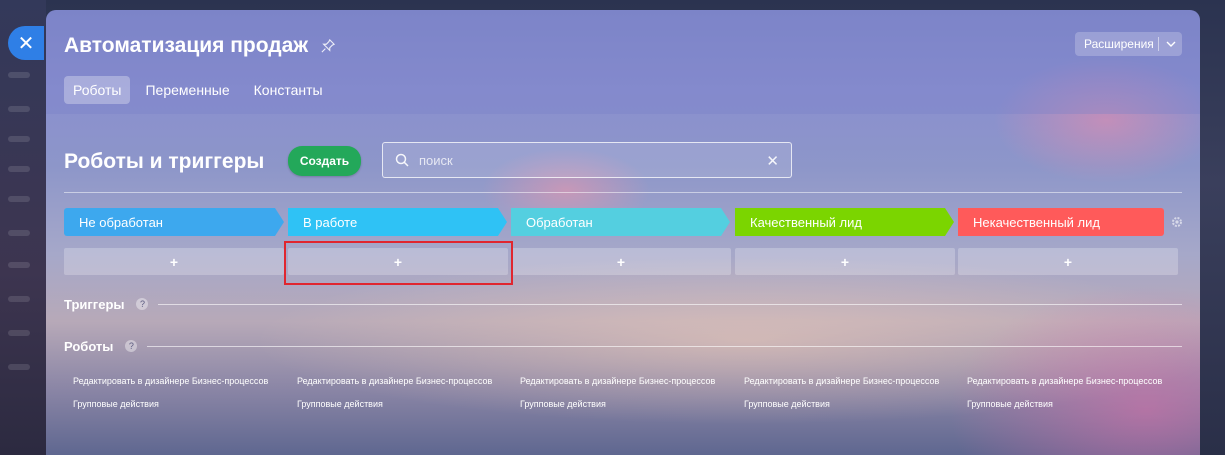 Image resolution: width=1225 pixels, height=455 pixels. Describe the element at coordinates (623, 192) in the screenshot. I see `header-divider` at that location.